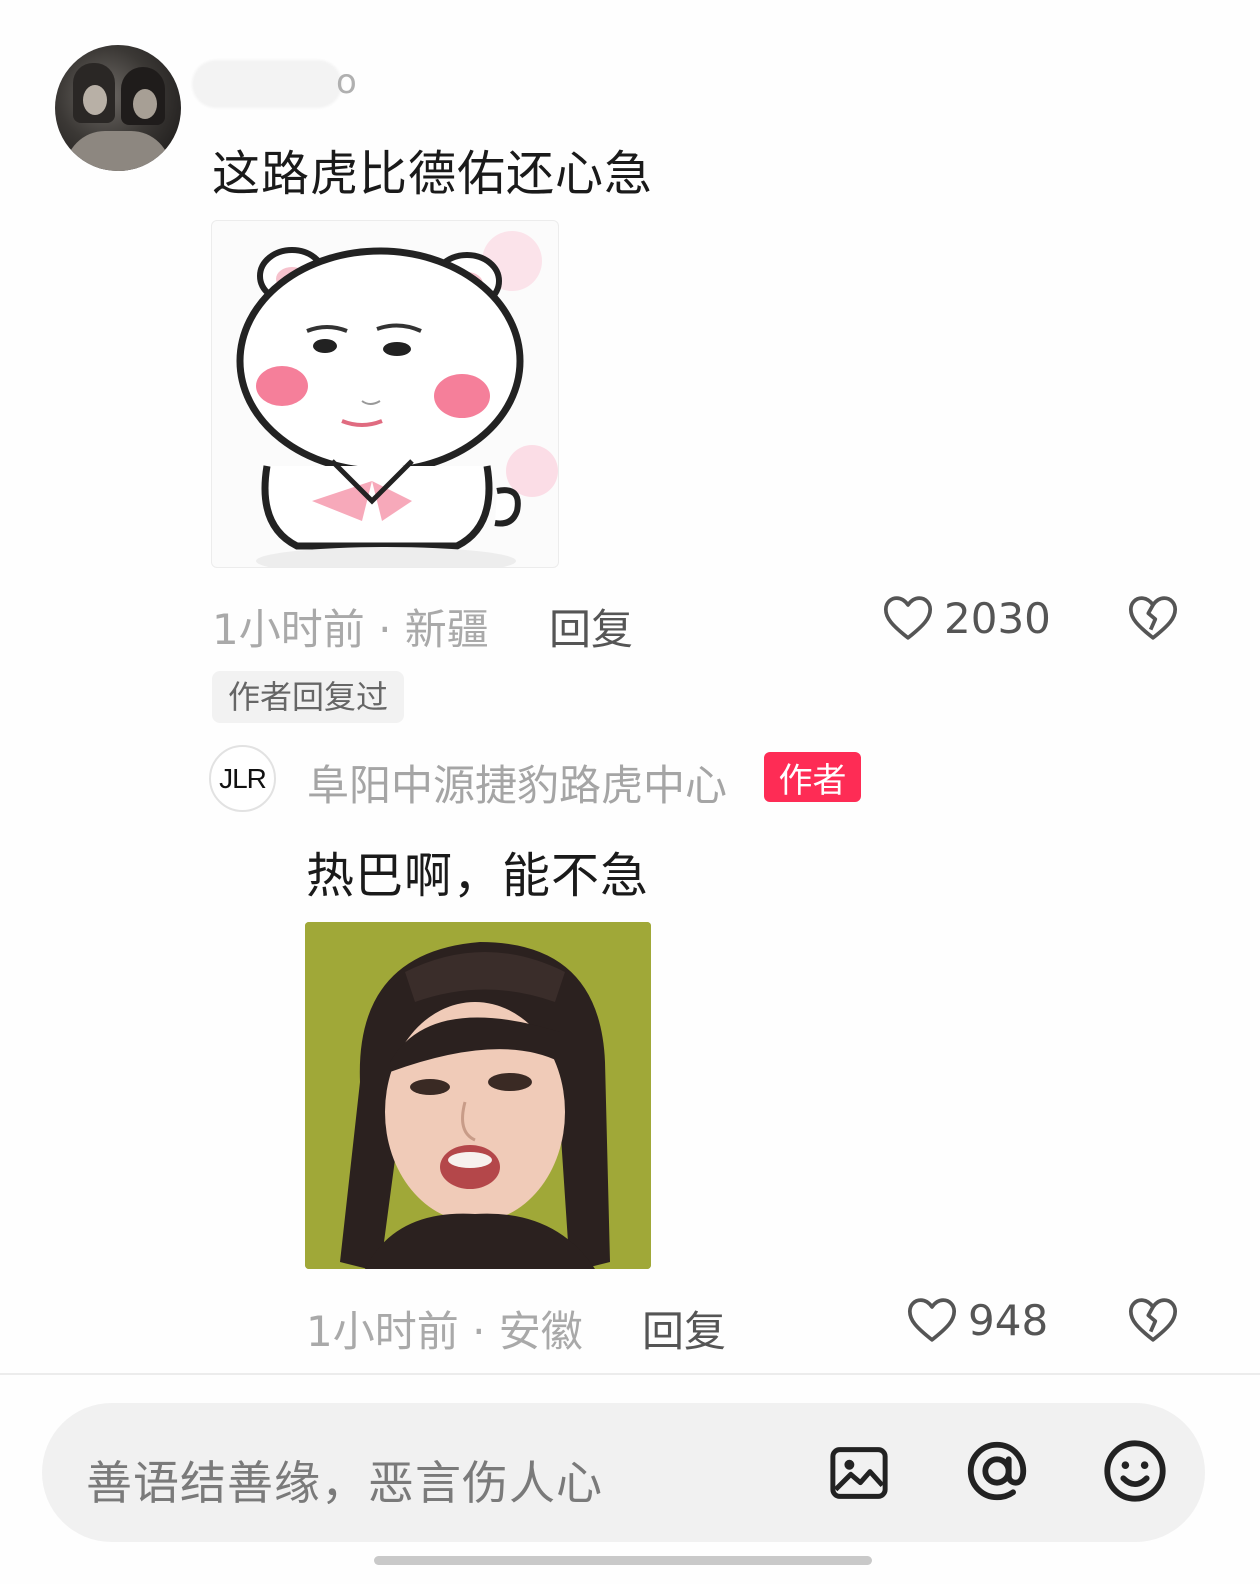  Describe the element at coordinates (812, 777) in the screenshot. I see `author-badge: 作者` at that location.